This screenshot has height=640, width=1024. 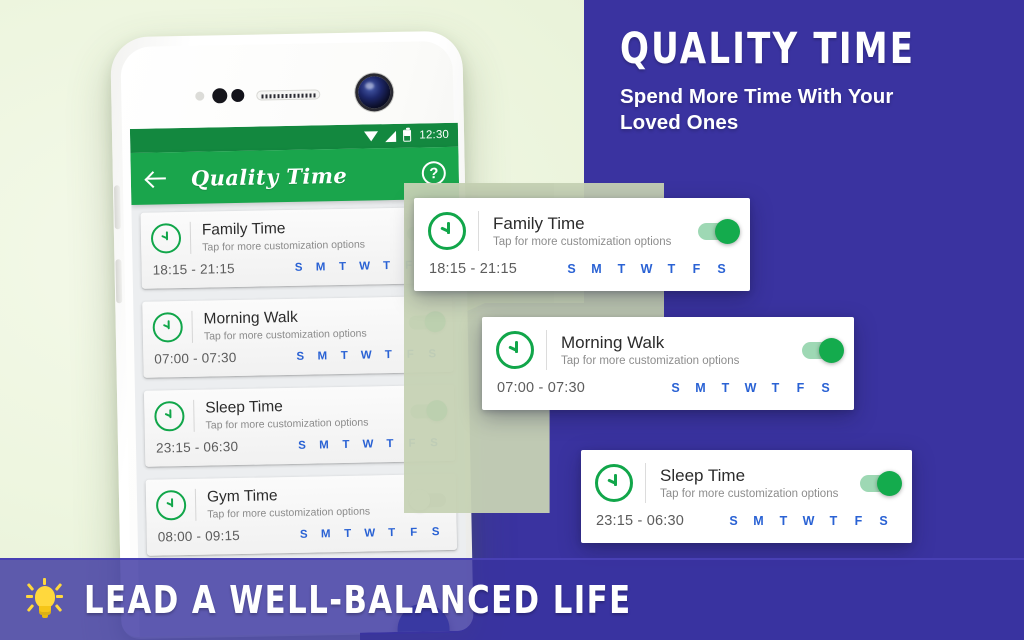 I want to click on status-bar-clock: 12:30, so click(x=434, y=135).